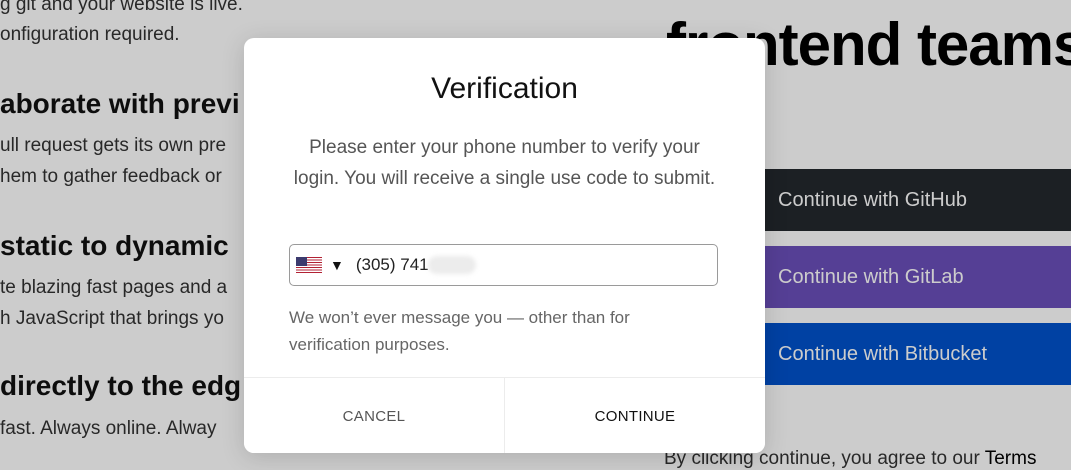 Image resolution: width=1071 pixels, height=470 pixels. What do you see at coordinates (503, 265) in the screenshot?
I see `phone-number-field: ▼` at bounding box center [503, 265].